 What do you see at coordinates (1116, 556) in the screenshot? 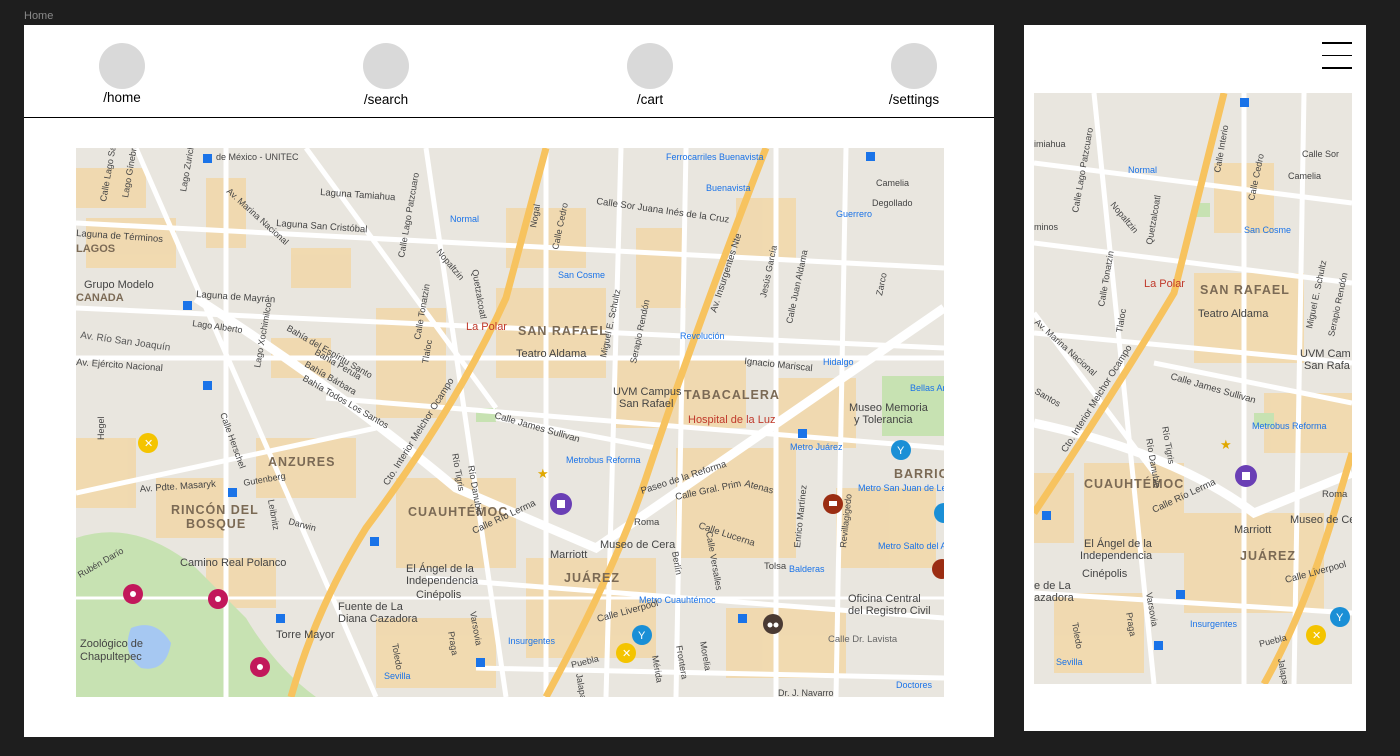
I see `m-map-label-angel-2: Independencia` at bounding box center [1116, 556].